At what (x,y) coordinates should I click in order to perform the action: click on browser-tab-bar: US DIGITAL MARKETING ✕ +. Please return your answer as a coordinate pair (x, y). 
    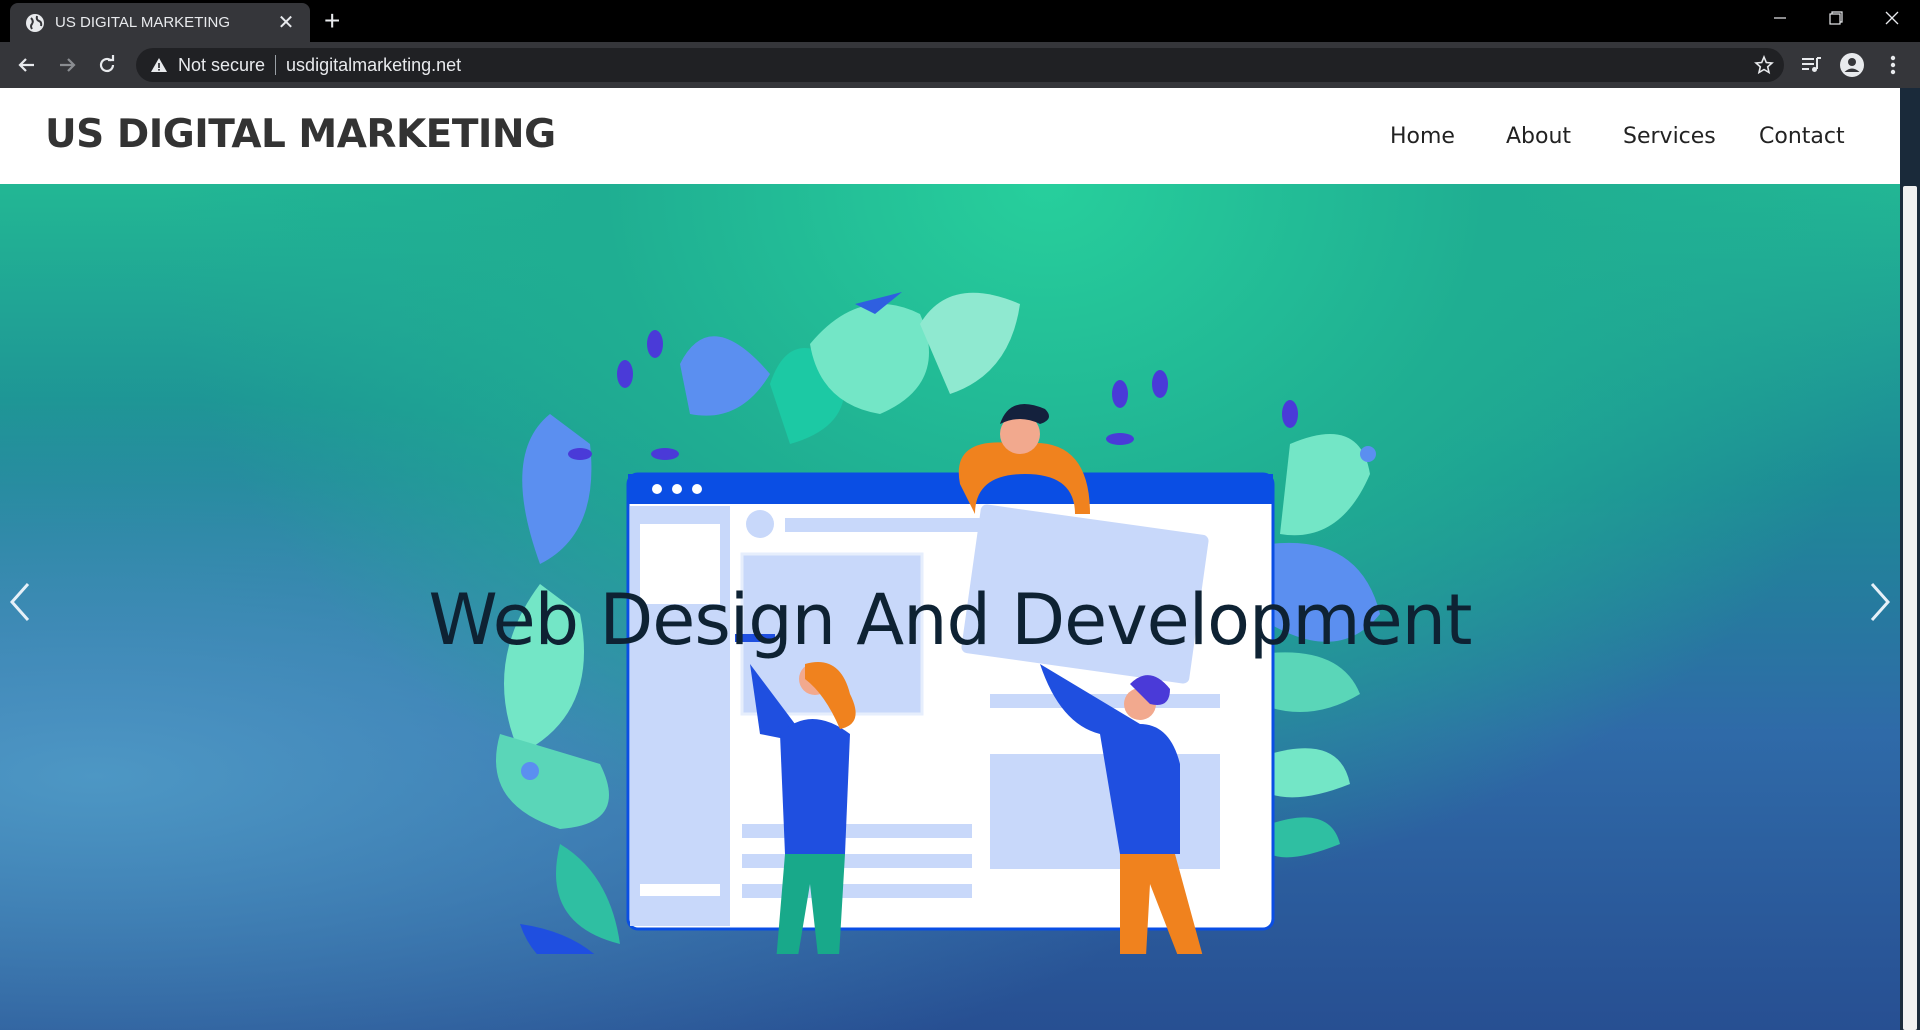
    Looking at the image, I should click on (960, 21).